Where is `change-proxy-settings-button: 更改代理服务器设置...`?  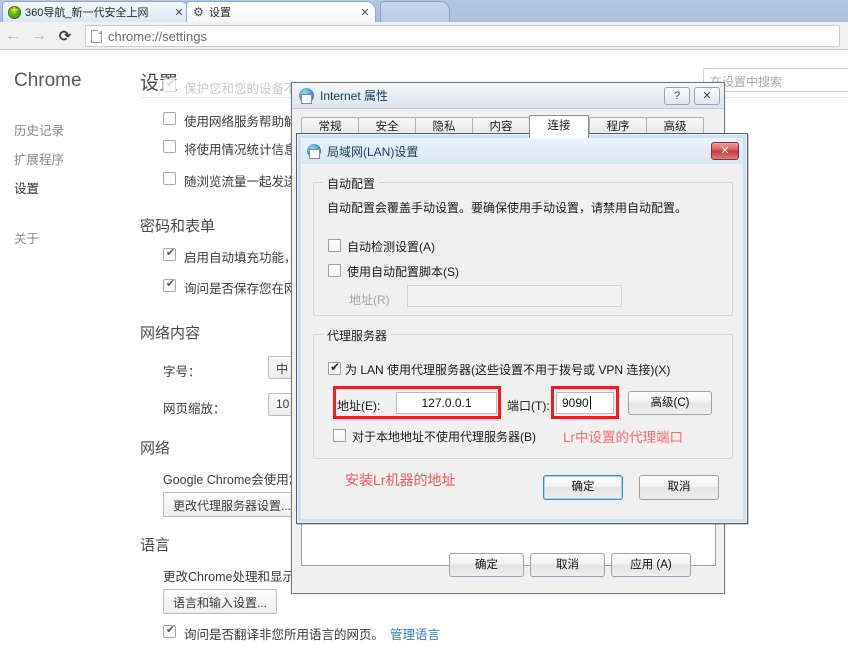 change-proxy-settings-button: 更改代理服务器设置... is located at coordinates (232, 504).